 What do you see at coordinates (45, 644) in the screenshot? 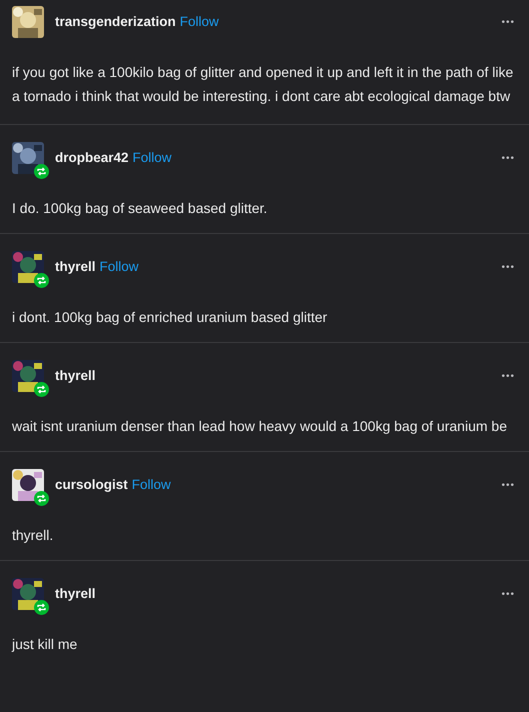
I see `post-text: just kill me` at bounding box center [45, 644].